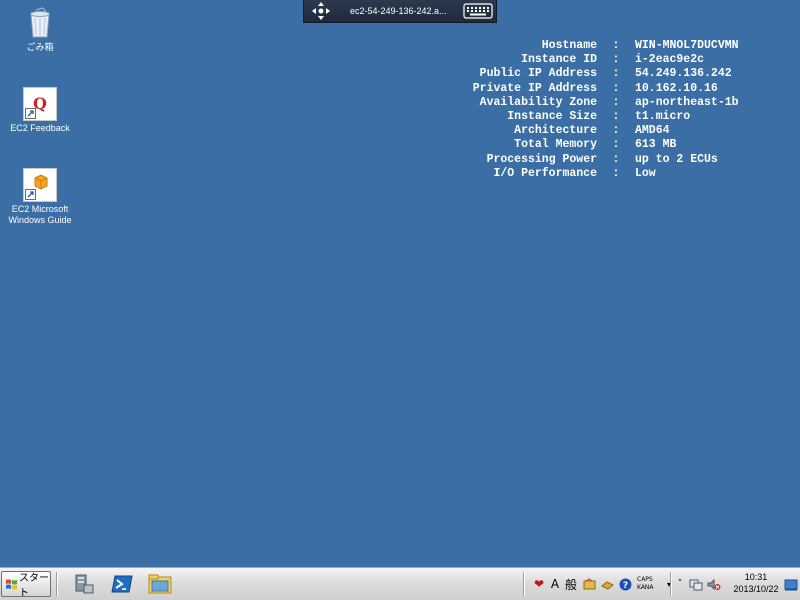 The height and width of the screenshot is (600, 800). I want to click on ime-heart-icon: ❤, so click(539, 584).